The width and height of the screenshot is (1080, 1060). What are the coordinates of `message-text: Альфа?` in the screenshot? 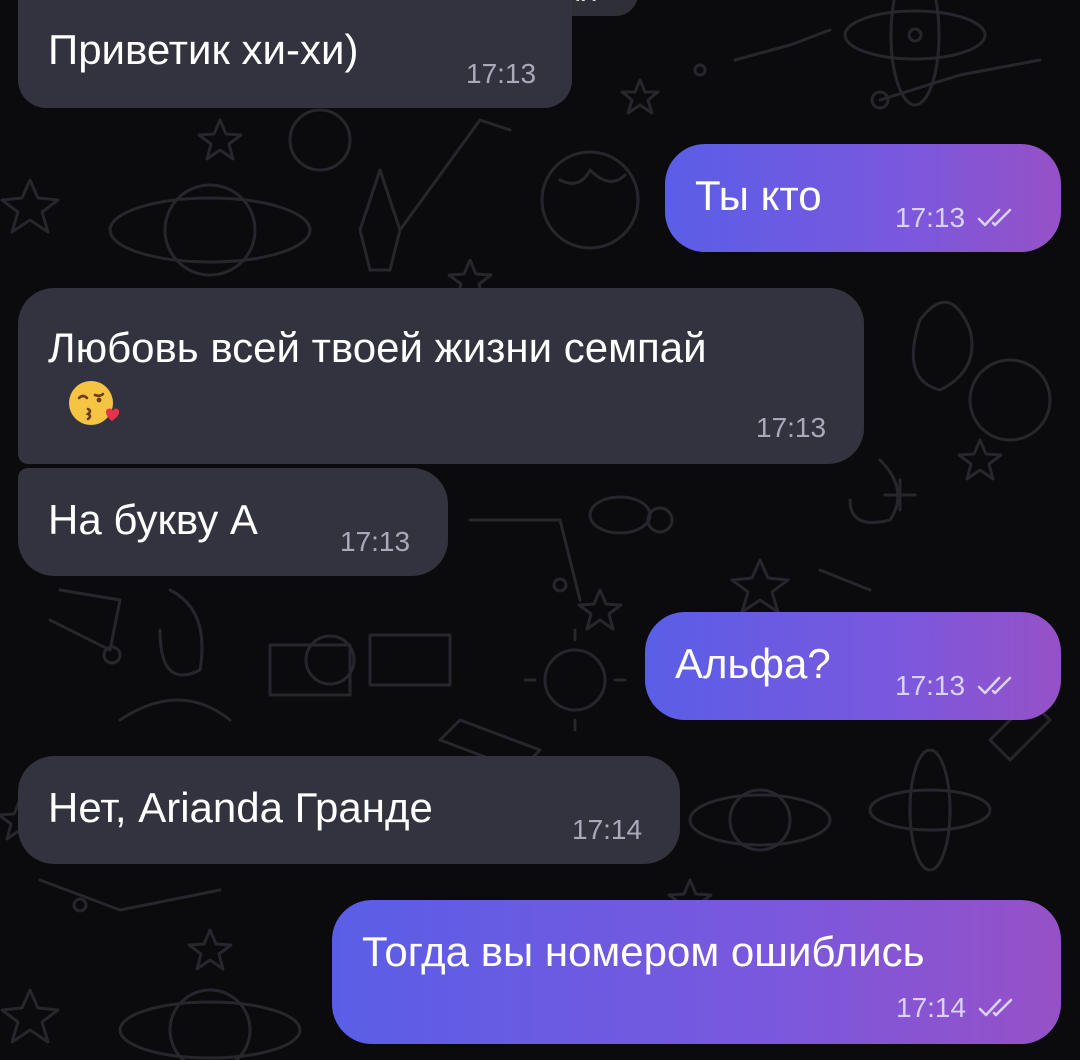 It's located at (753, 663).